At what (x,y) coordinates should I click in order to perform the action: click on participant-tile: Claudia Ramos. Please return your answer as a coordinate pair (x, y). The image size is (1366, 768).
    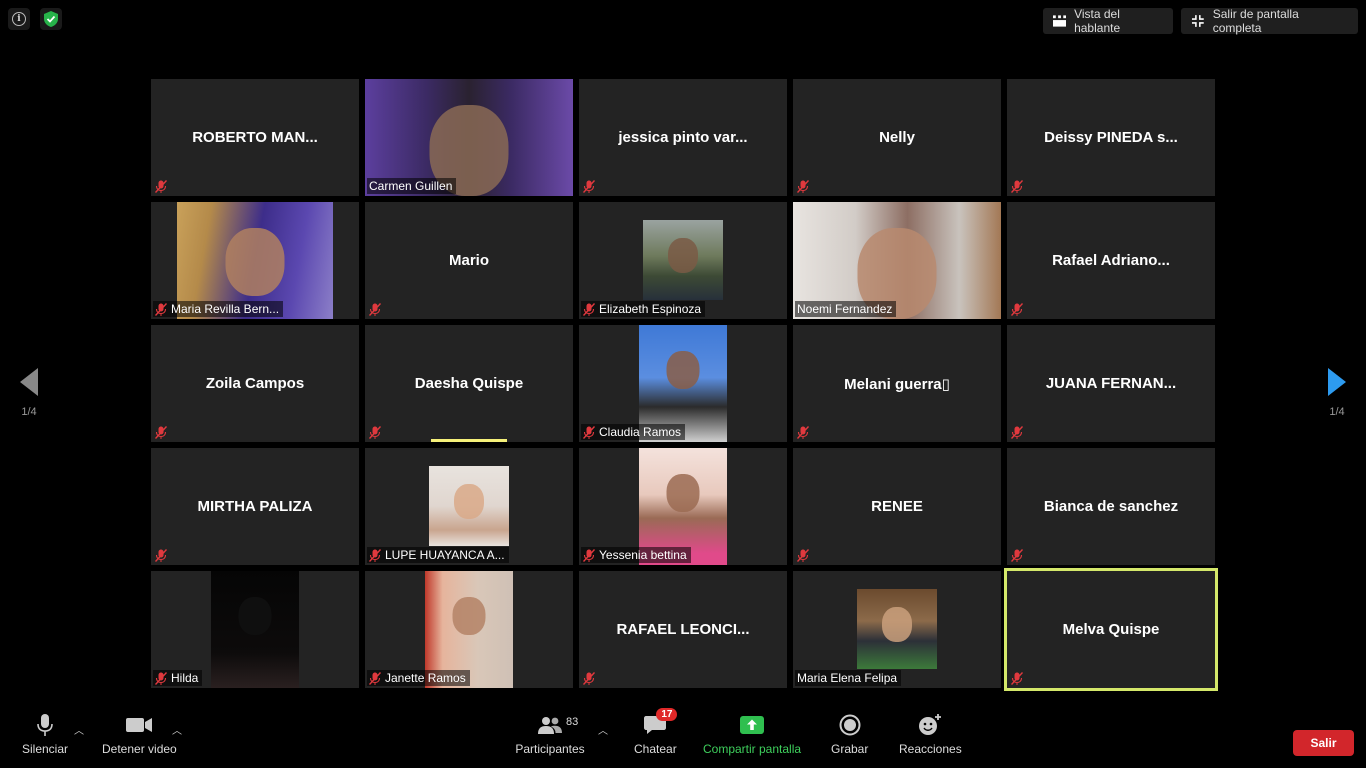
    Looking at the image, I should click on (683, 383).